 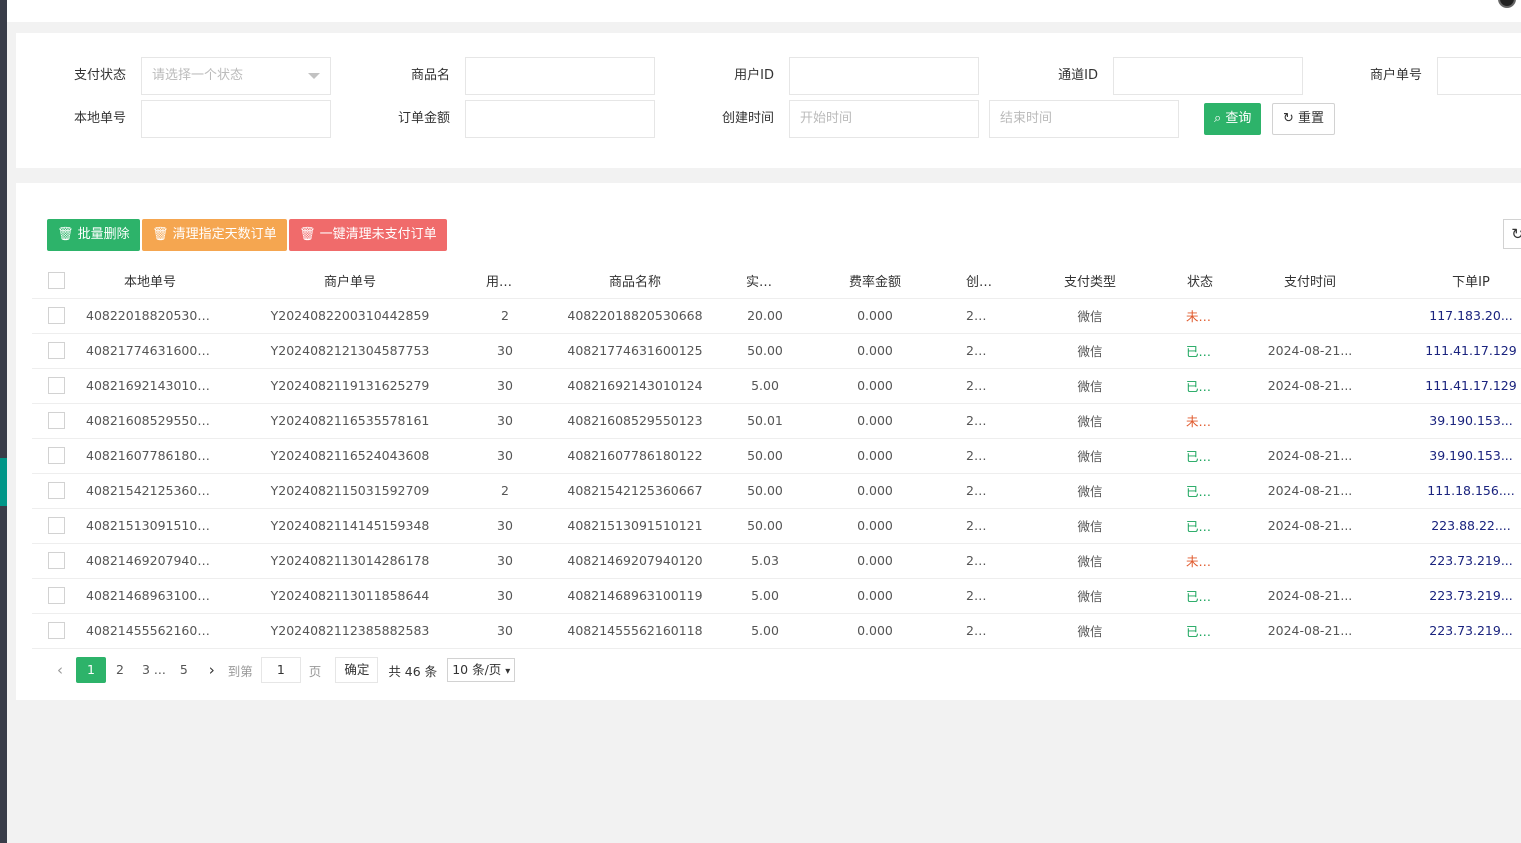 I want to click on prev-page-icon: ‹, so click(x=60, y=670).